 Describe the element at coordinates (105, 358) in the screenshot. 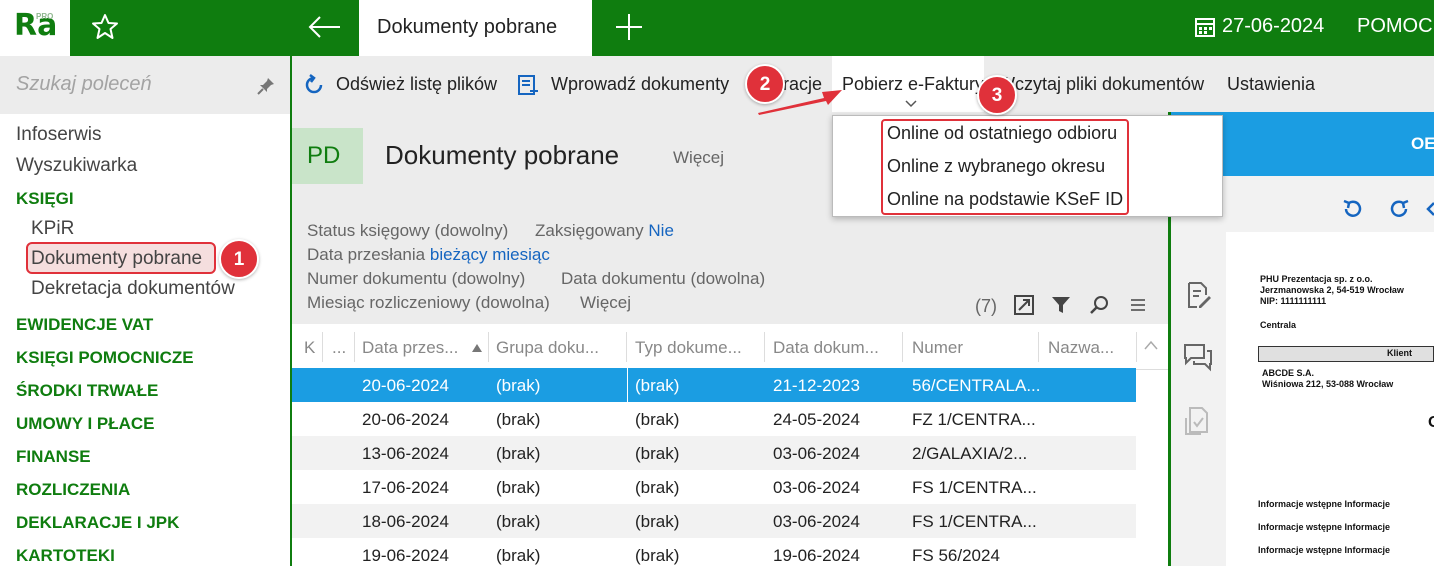

I see `sidebar-category-ksiegi-pomocnicze: KSIĘGI POMOCNICZE` at that location.